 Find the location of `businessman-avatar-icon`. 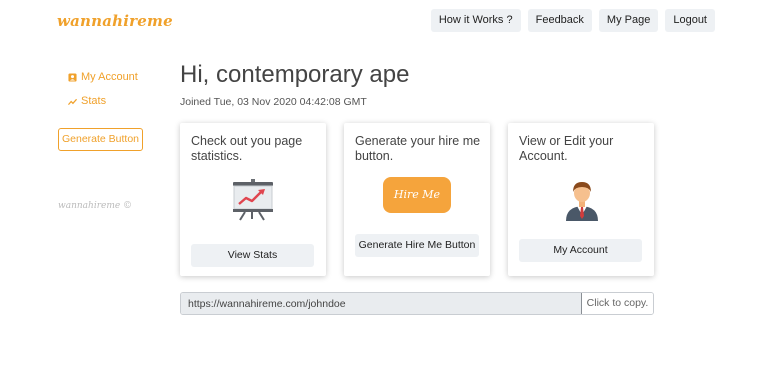

businessman-avatar-icon is located at coordinates (582, 201).